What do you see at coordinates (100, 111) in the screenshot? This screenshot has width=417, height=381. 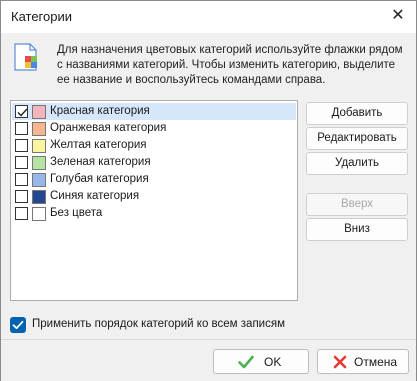 I see `category-label: Красная категория` at bounding box center [100, 111].